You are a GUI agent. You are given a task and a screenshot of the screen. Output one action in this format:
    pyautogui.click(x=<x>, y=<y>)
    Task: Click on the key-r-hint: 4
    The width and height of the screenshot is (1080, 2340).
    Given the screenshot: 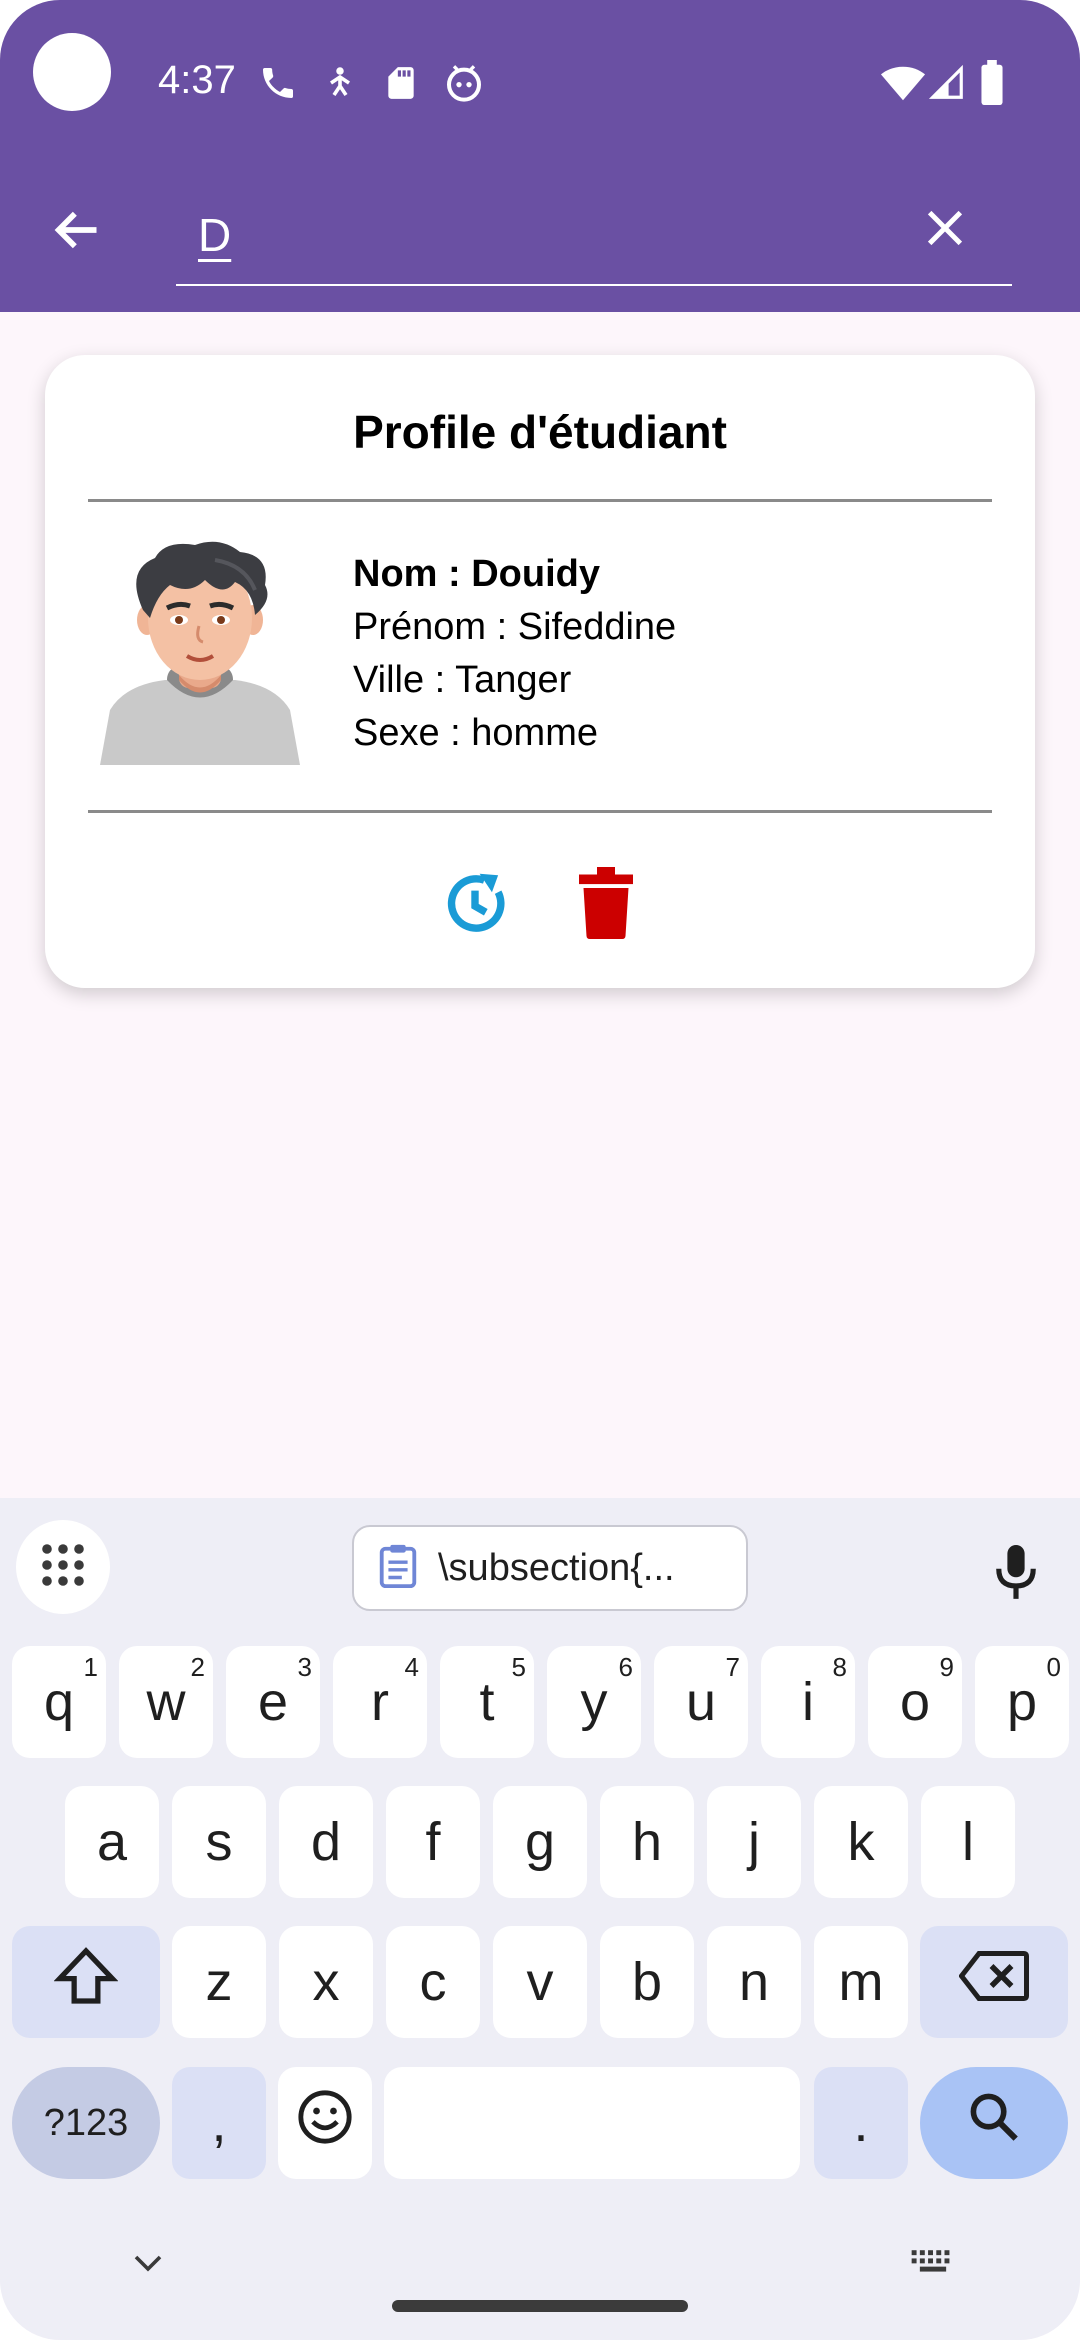 What is the action you would take?
    pyautogui.click(x=411, y=1667)
    